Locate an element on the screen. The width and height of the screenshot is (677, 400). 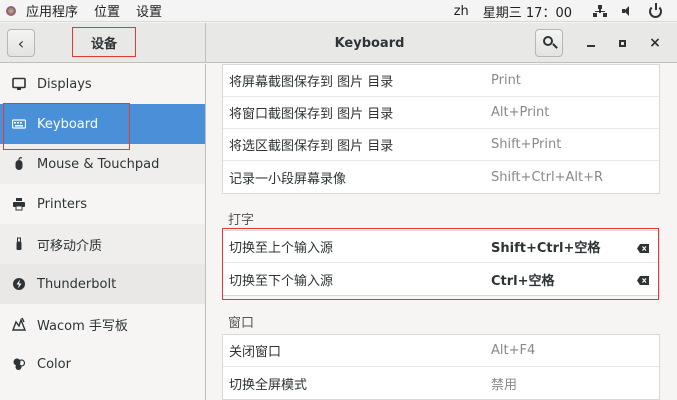
sidebar-item-mouse-touchpad: Mouse & Touchpad is located at coordinates (102, 164).